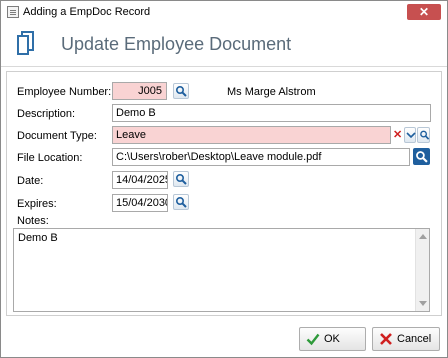 This screenshot has height=358, width=448. I want to click on documents-icon, so click(26, 43).